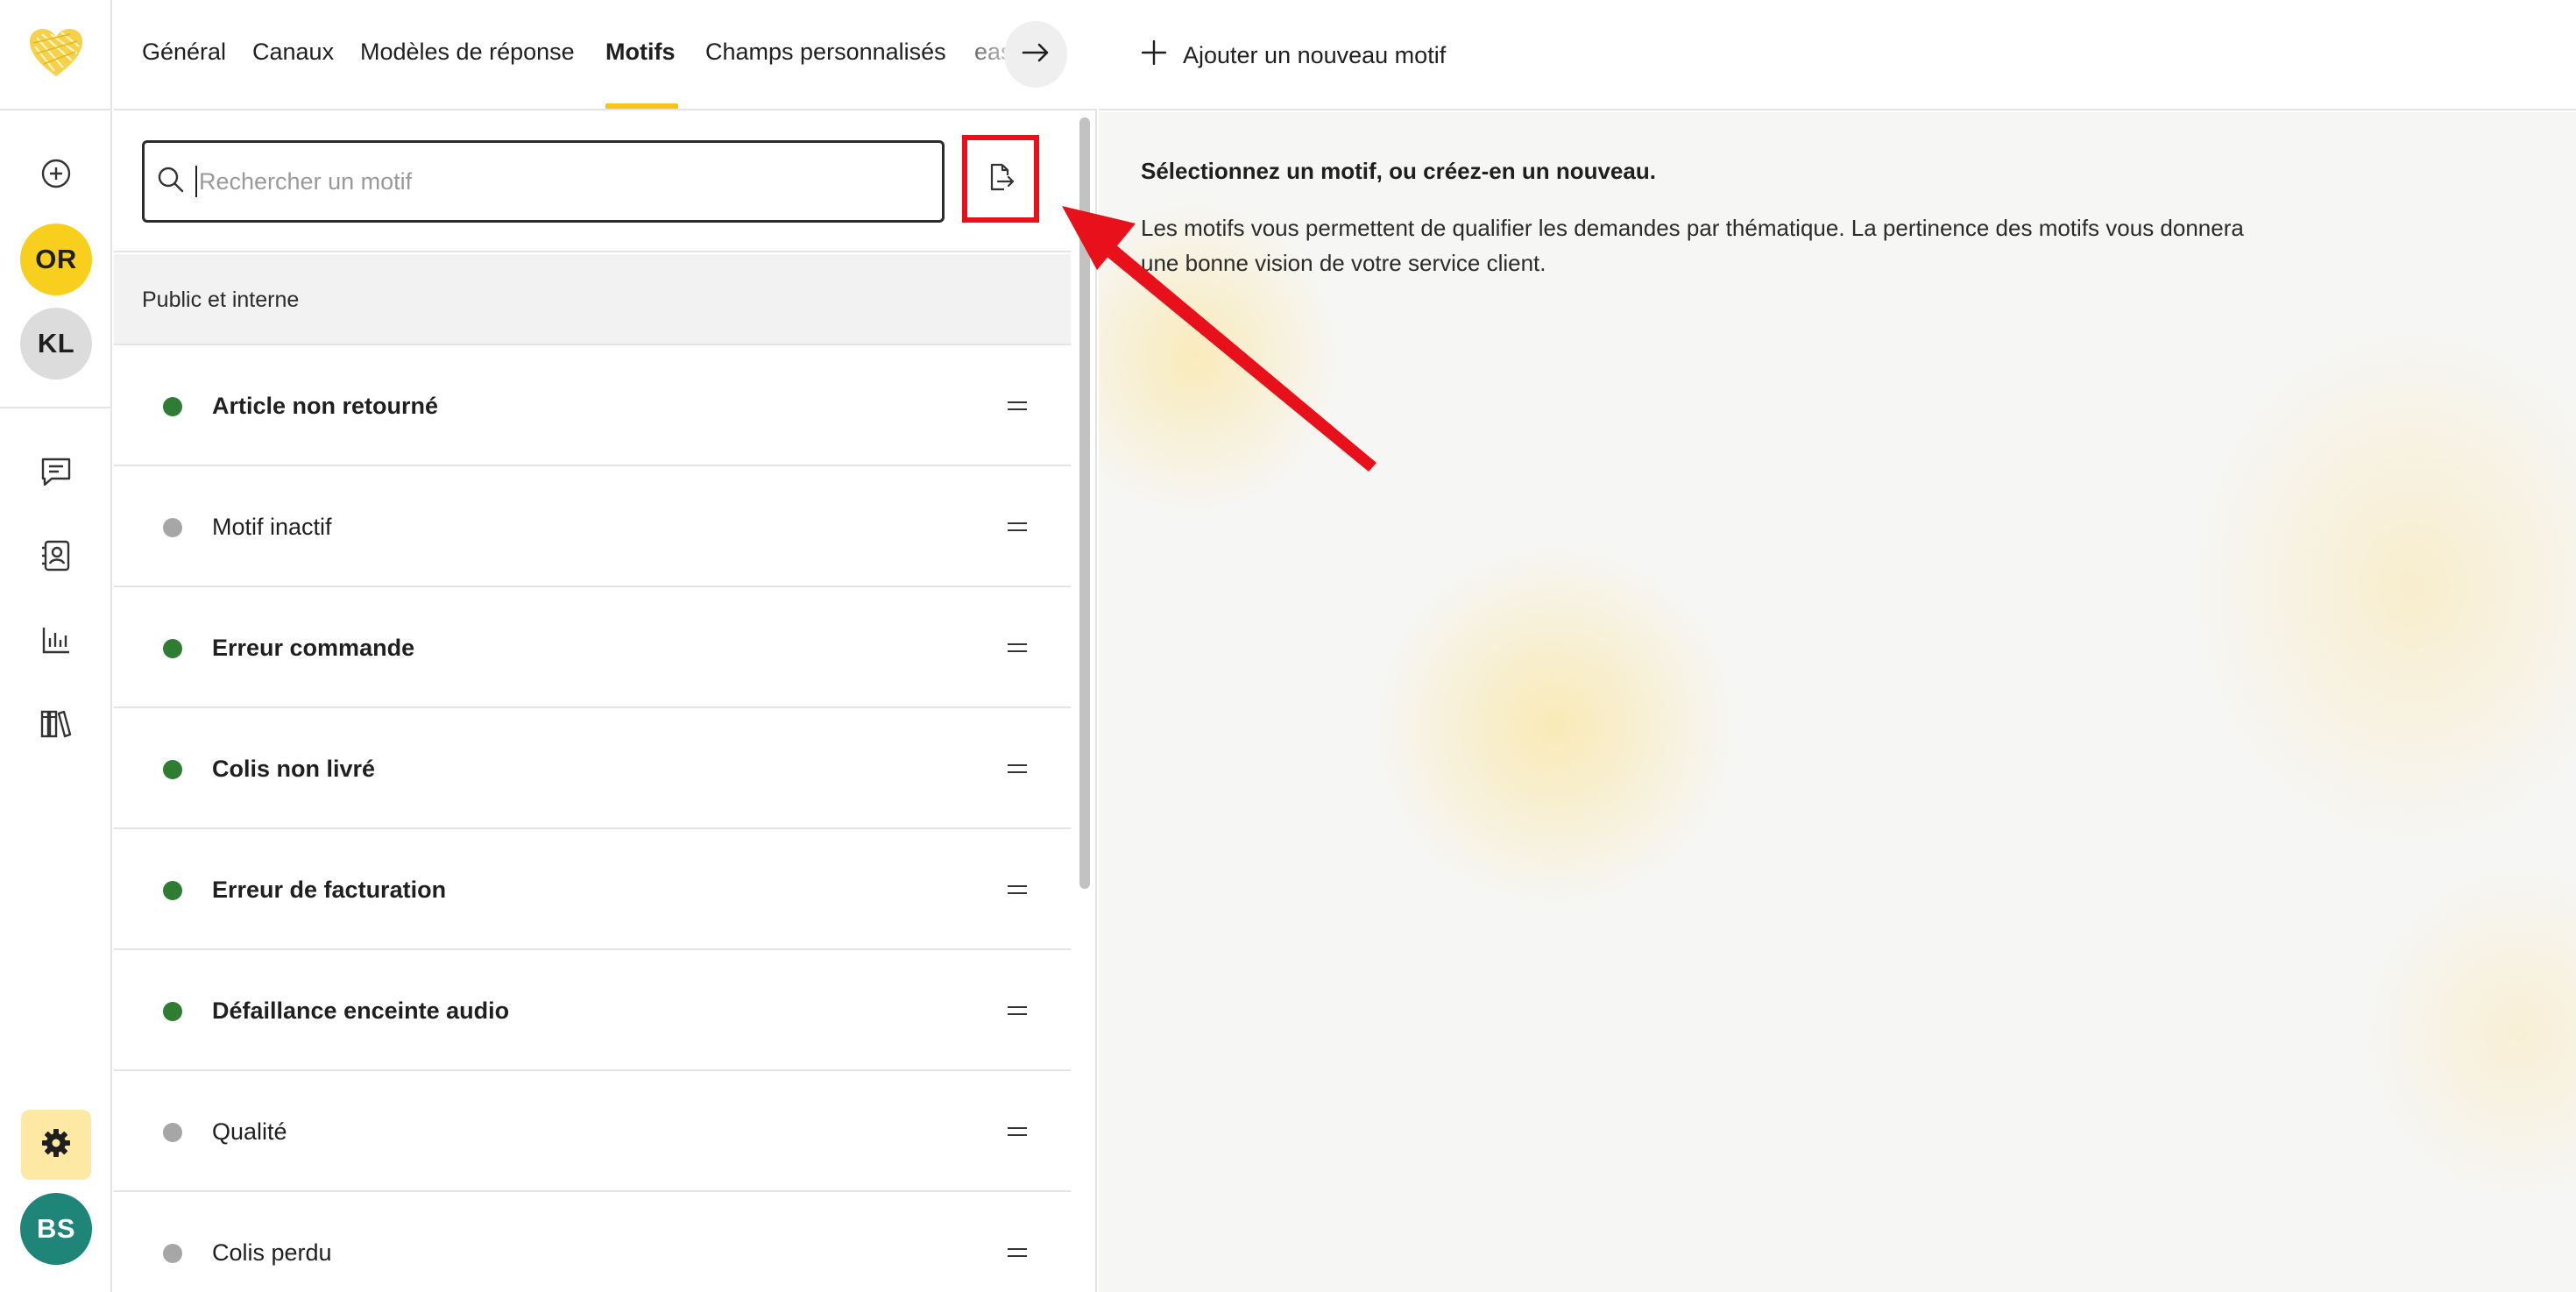 The height and width of the screenshot is (1292, 2576). I want to click on plus-circle-icon, so click(56, 174).